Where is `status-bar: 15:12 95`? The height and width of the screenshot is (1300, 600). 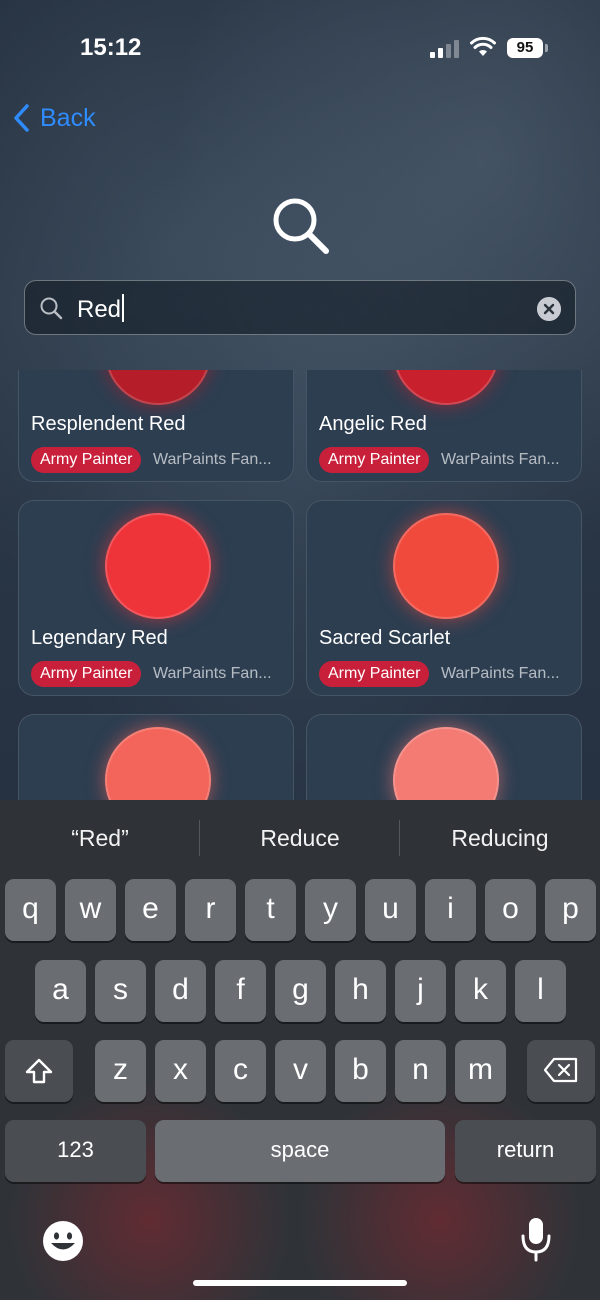 status-bar: 15:12 95 is located at coordinates (300, 48).